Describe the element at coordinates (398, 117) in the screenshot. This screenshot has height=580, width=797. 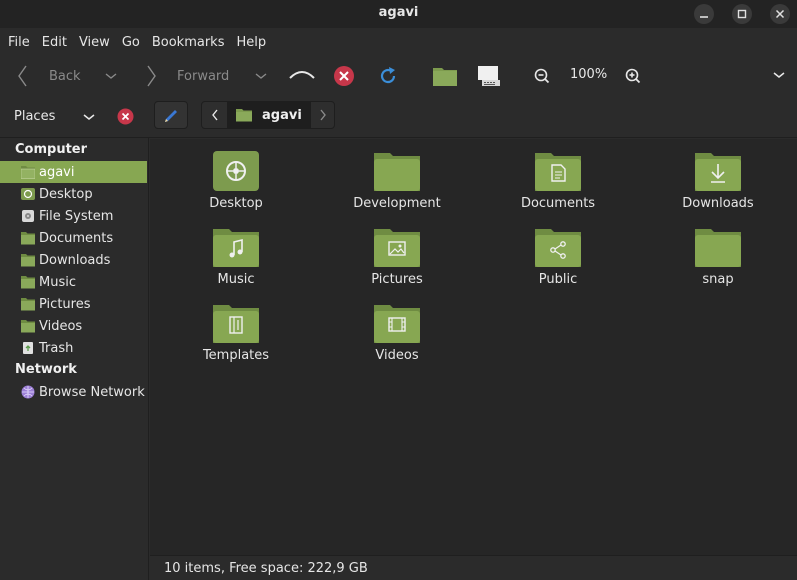
I see `location-bar: Places agavi` at that location.